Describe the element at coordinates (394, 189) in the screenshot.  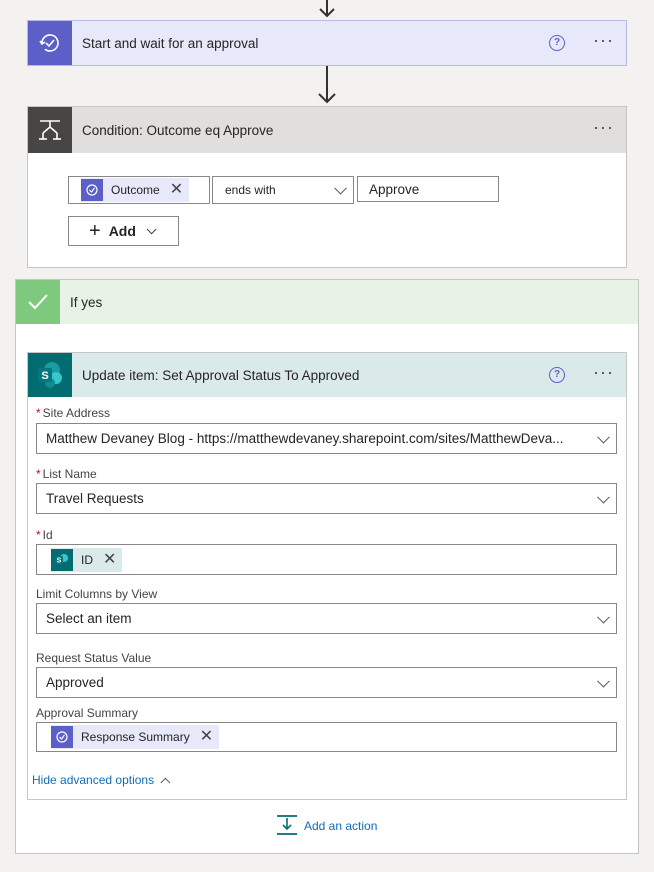
I see `condition-value: Approve` at that location.